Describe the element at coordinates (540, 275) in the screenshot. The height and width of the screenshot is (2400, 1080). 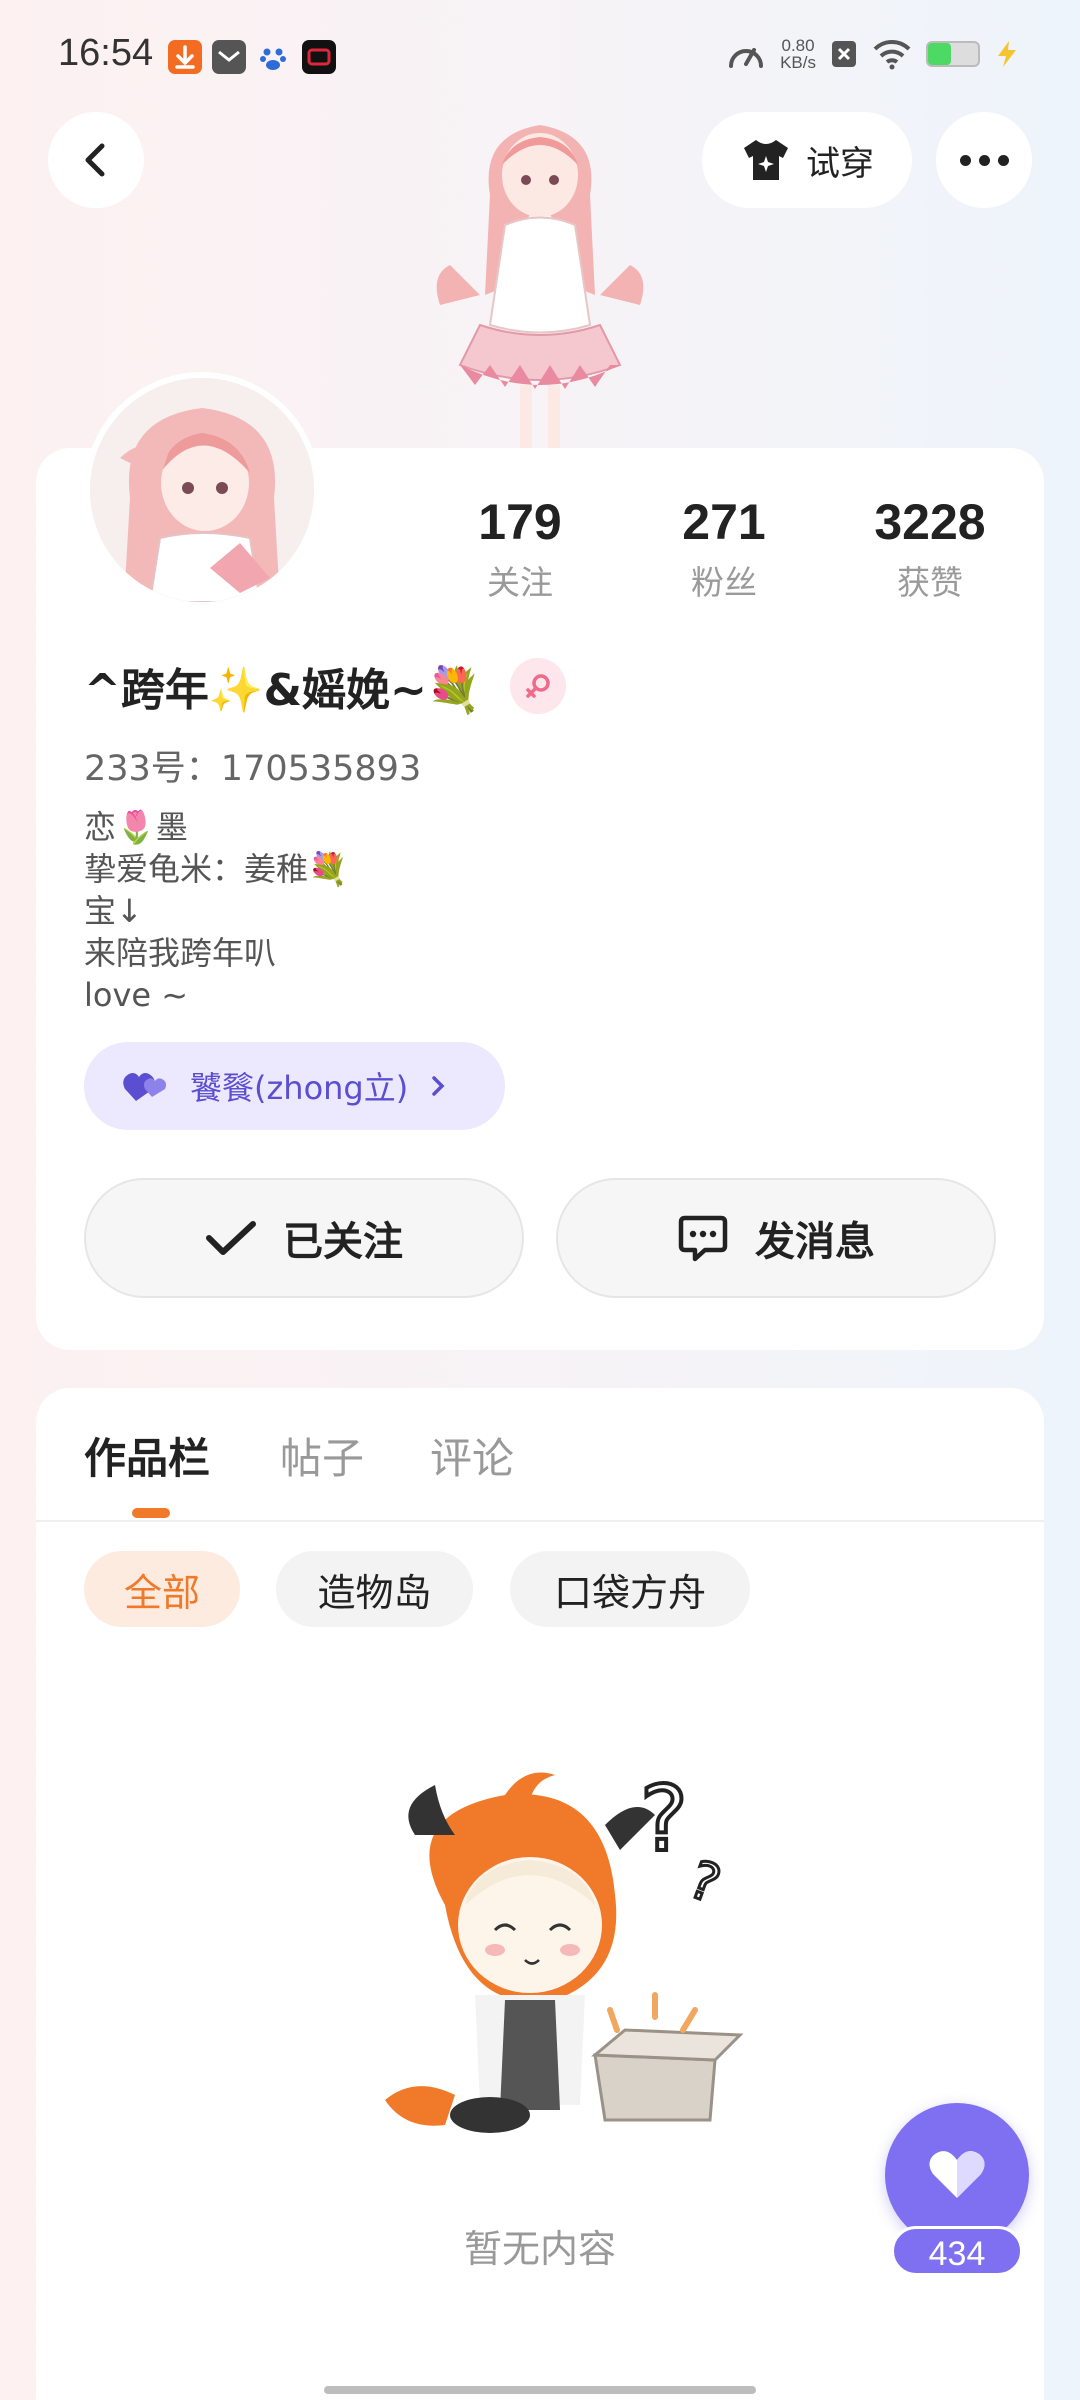
I see `hero-character-image` at that location.